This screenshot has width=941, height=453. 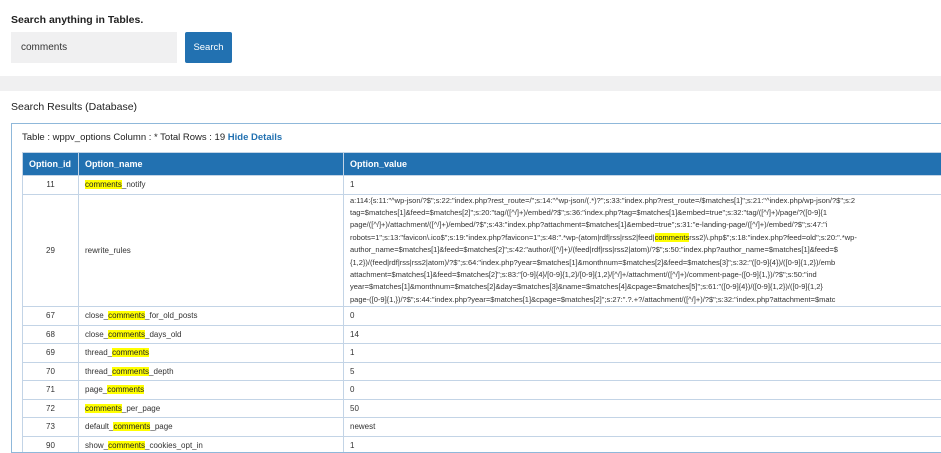 What do you see at coordinates (642, 408) in the screenshot?
I see `option-value-cell: 50` at bounding box center [642, 408].